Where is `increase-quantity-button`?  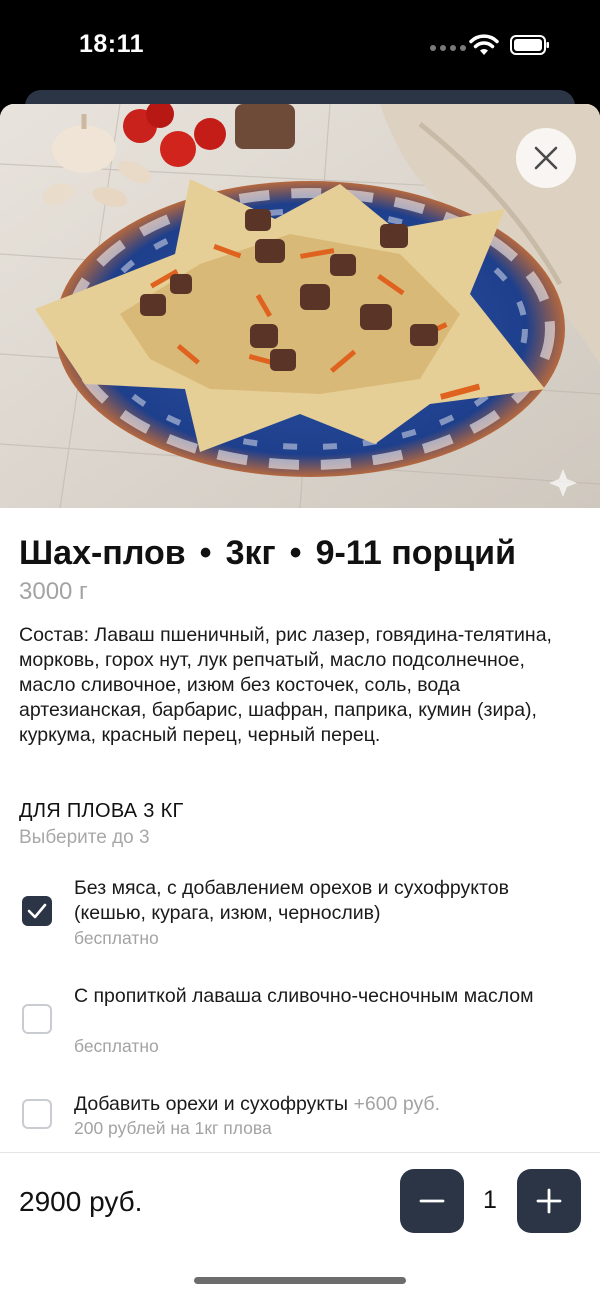 increase-quantity-button is located at coordinates (549, 1201).